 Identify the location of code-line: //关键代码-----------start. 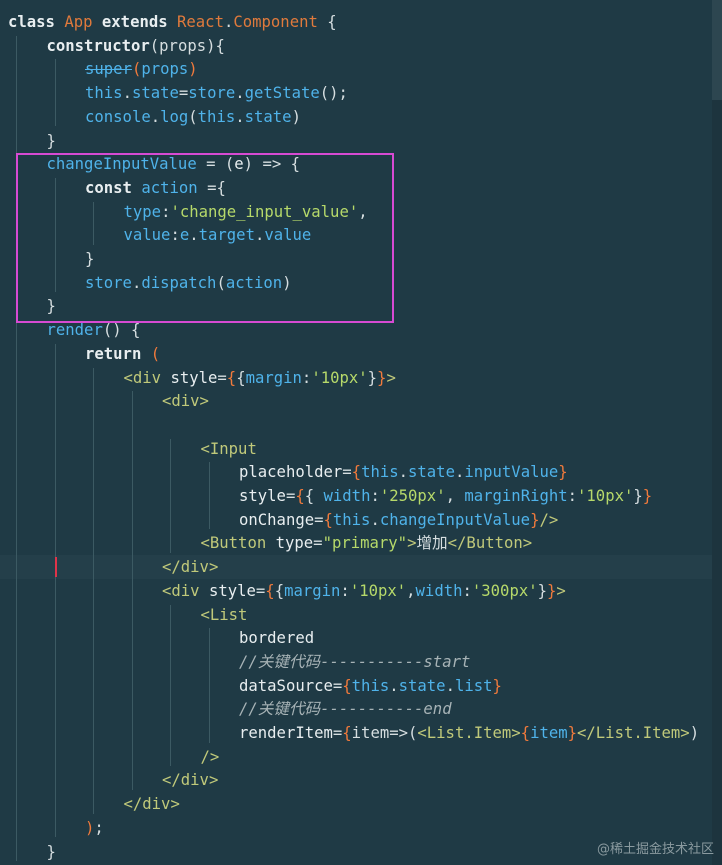
(361, 662).